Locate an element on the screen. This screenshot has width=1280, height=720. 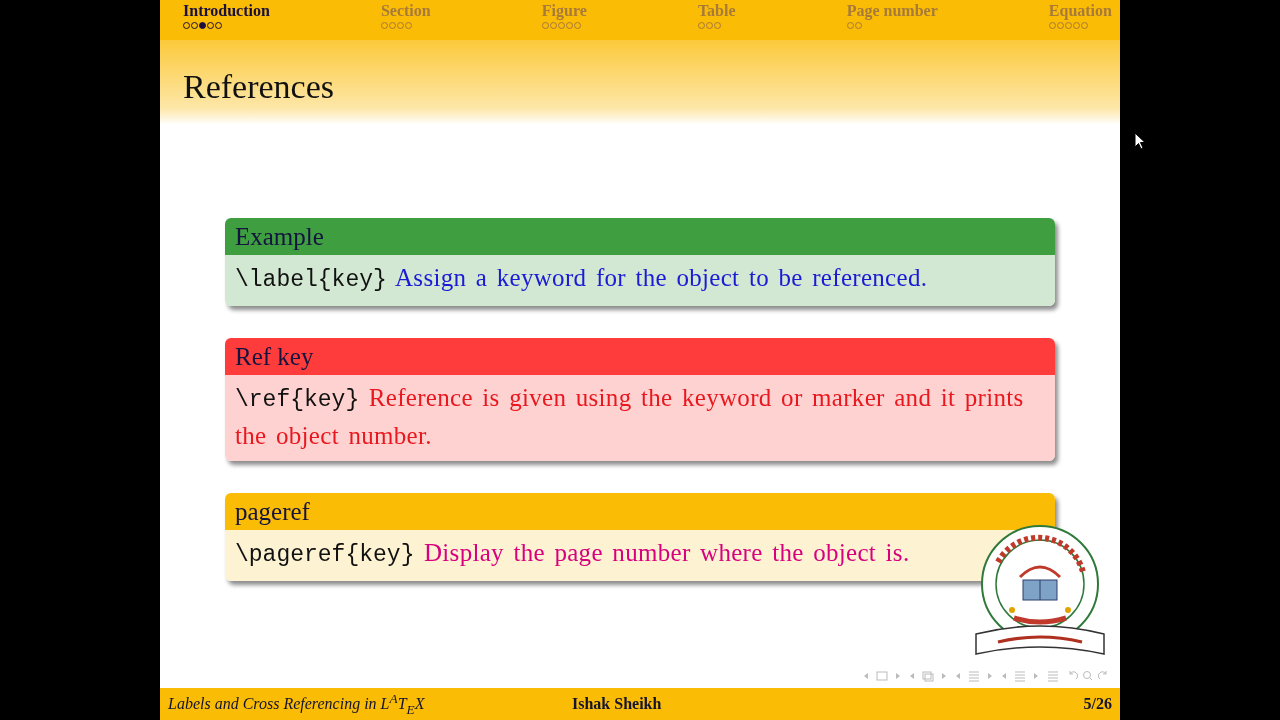
presentation-title: Labels and Cross Referencing in L$^{A}$T$_{E}$X is located at coordinates (297, 704).